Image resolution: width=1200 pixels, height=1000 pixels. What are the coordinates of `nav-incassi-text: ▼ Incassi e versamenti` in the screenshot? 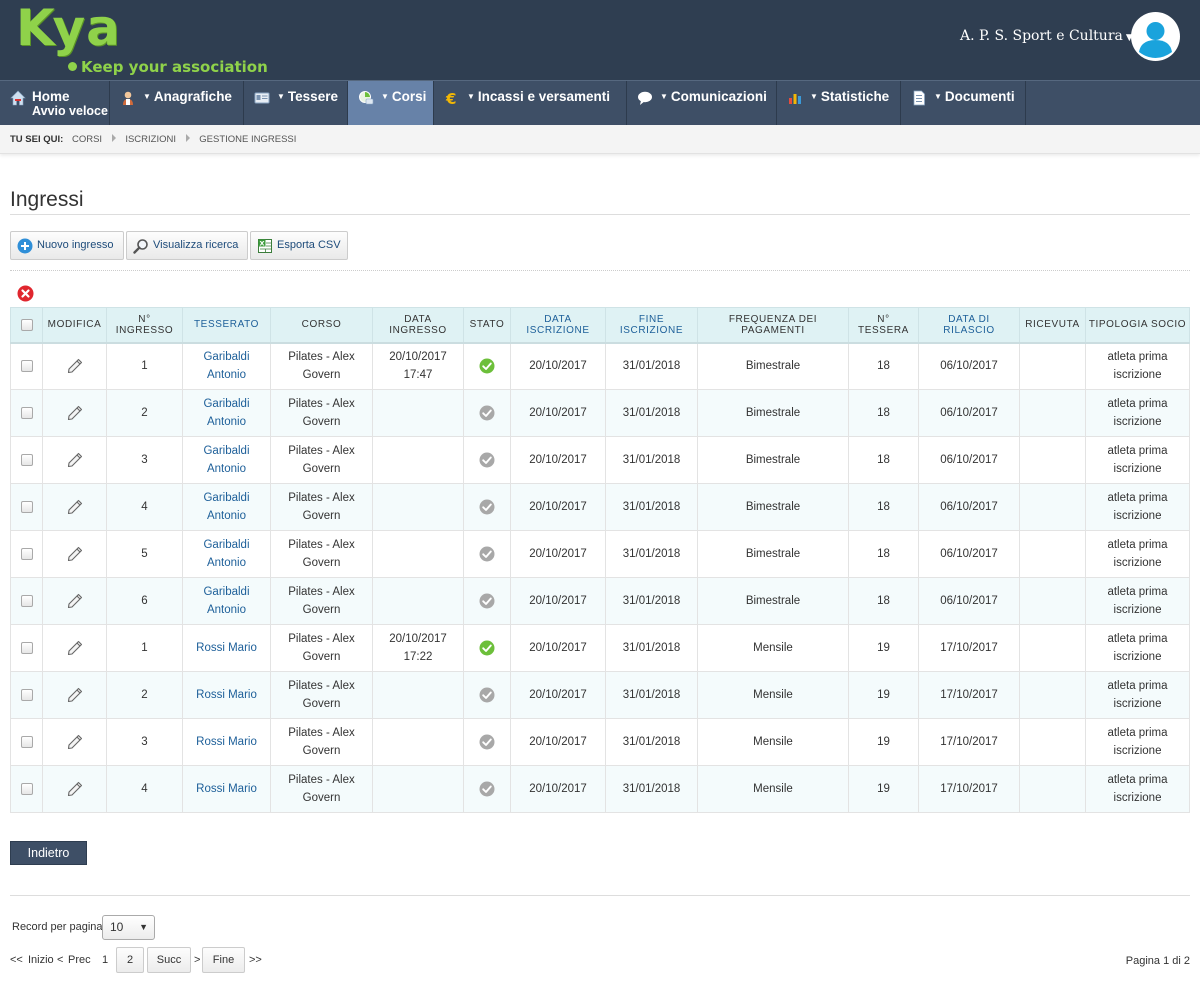 It's located at (538, 96).